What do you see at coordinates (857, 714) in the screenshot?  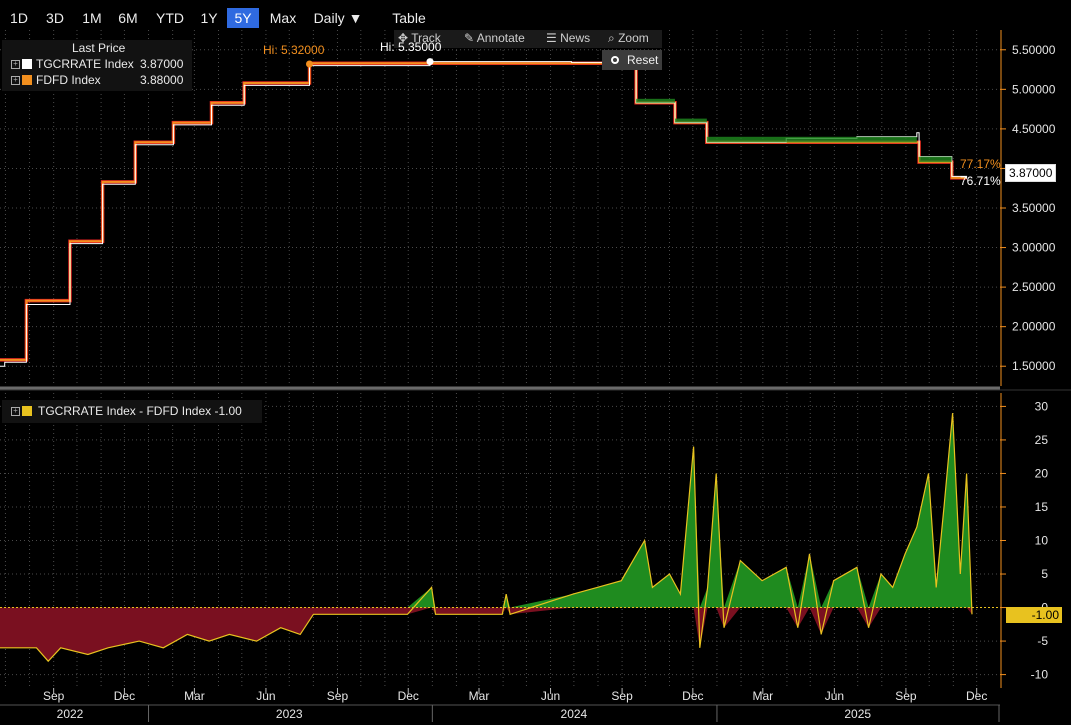 I see `year-label: 2025` at bounding box center [857, 714].